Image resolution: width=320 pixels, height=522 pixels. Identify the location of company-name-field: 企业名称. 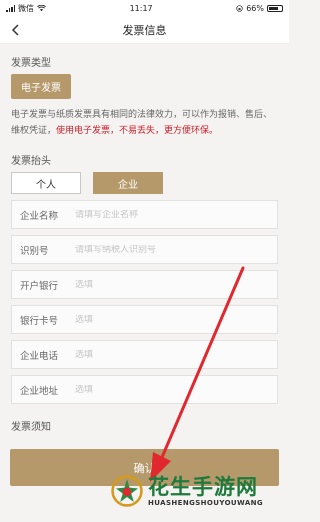
(144, 214).